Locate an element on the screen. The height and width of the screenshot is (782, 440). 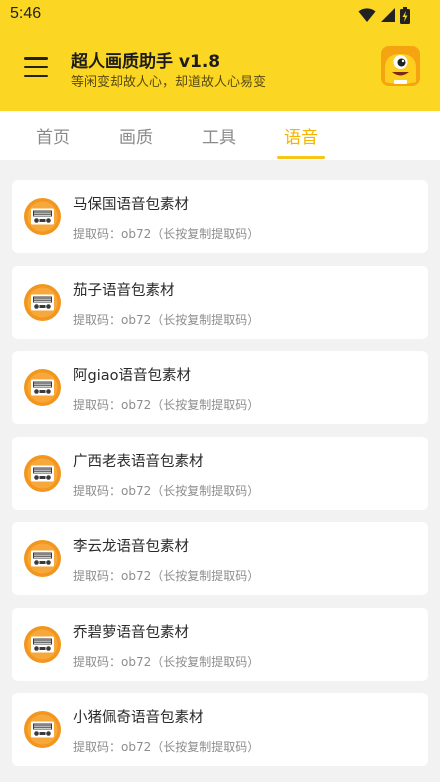
app-header: 5:46 超人画质助手 v1.8 等闲变却故人心，却道故人心易变 is located at coordinates (220, 55).